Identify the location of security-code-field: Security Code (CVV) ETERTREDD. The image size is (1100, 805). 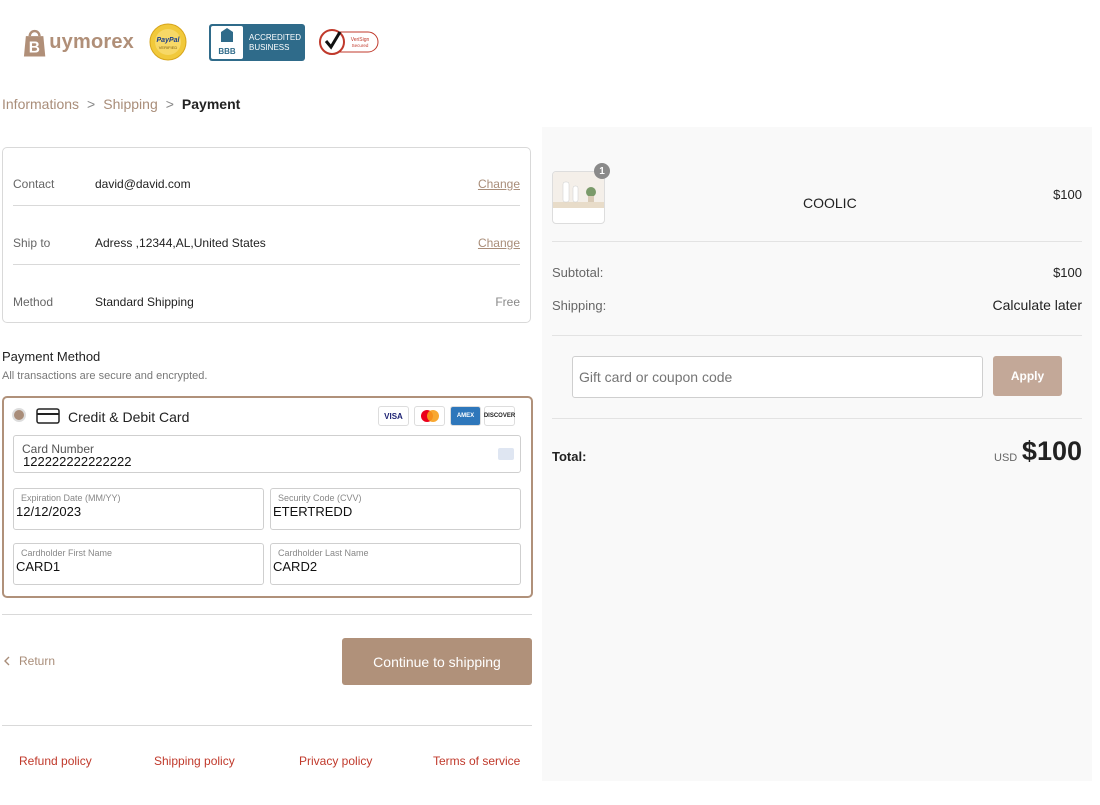
(395, 509).